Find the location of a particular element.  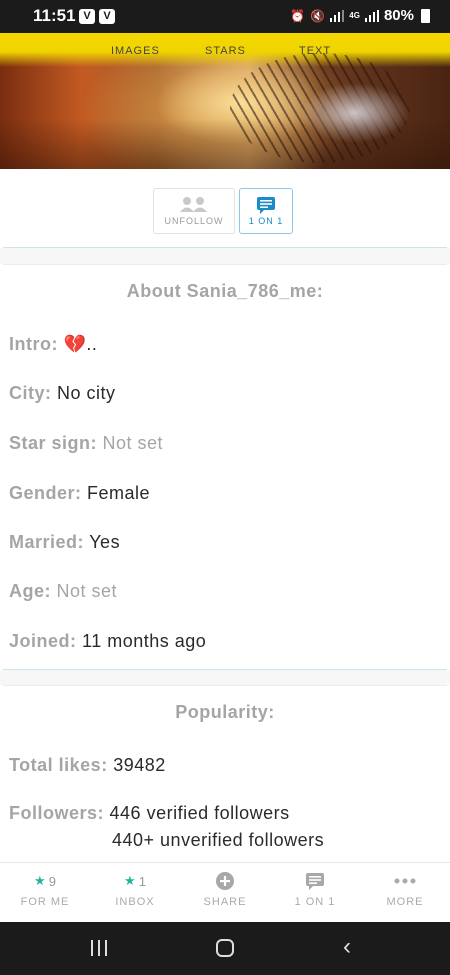

nav-for-me-label: FOR ME is located at coordinates (45, 902).